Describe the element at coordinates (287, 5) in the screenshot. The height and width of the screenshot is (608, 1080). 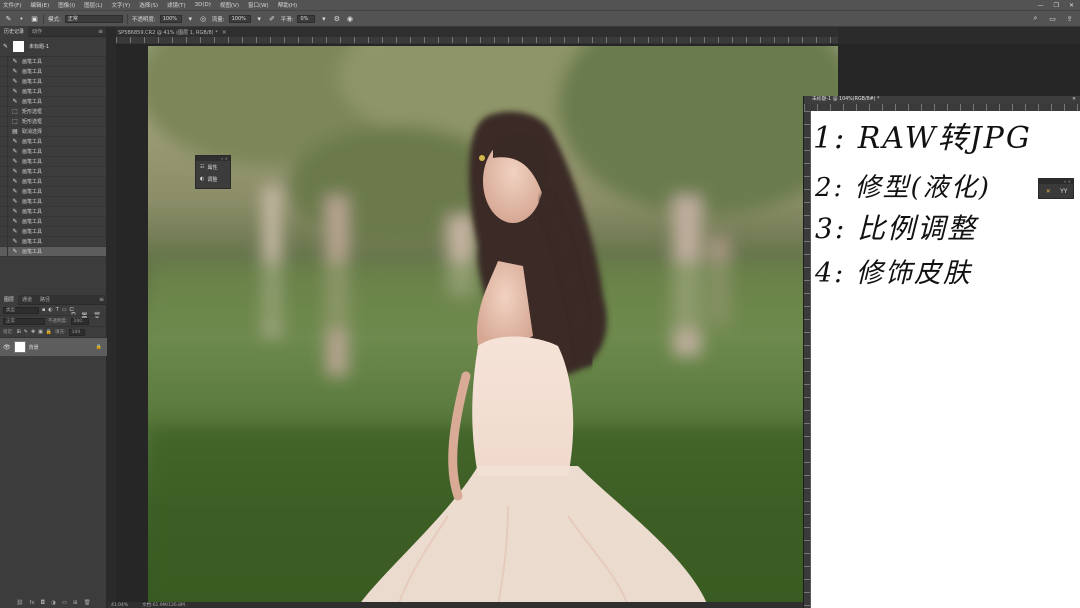
I see `menu-help: 帮助(H)` at that location.